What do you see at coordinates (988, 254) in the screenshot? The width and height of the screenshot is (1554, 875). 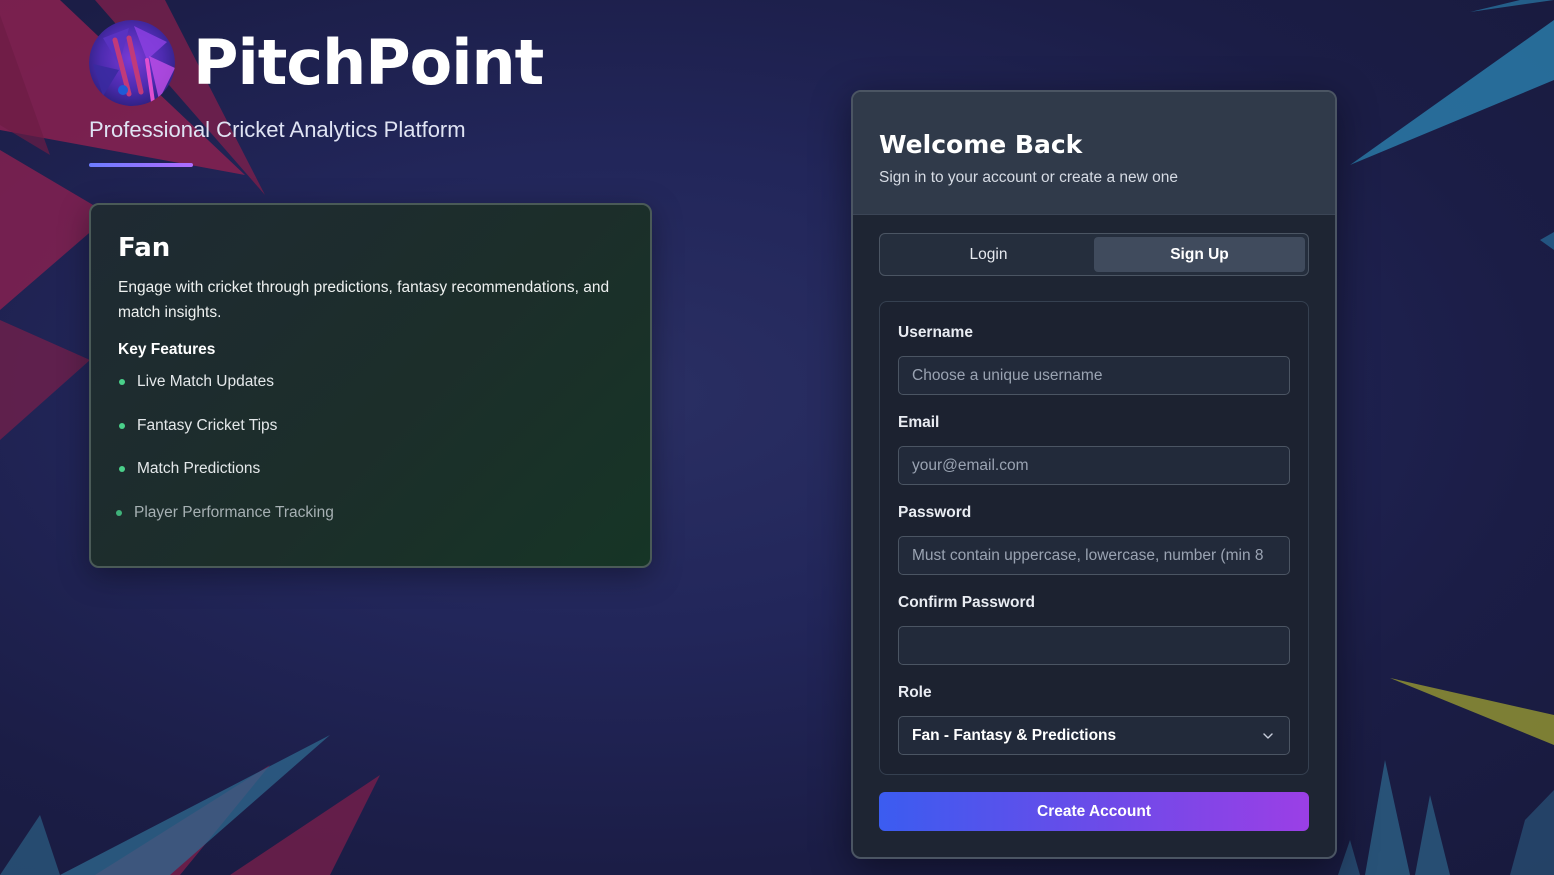 I see `tab-login: Login` at bounding box center [988, 254].